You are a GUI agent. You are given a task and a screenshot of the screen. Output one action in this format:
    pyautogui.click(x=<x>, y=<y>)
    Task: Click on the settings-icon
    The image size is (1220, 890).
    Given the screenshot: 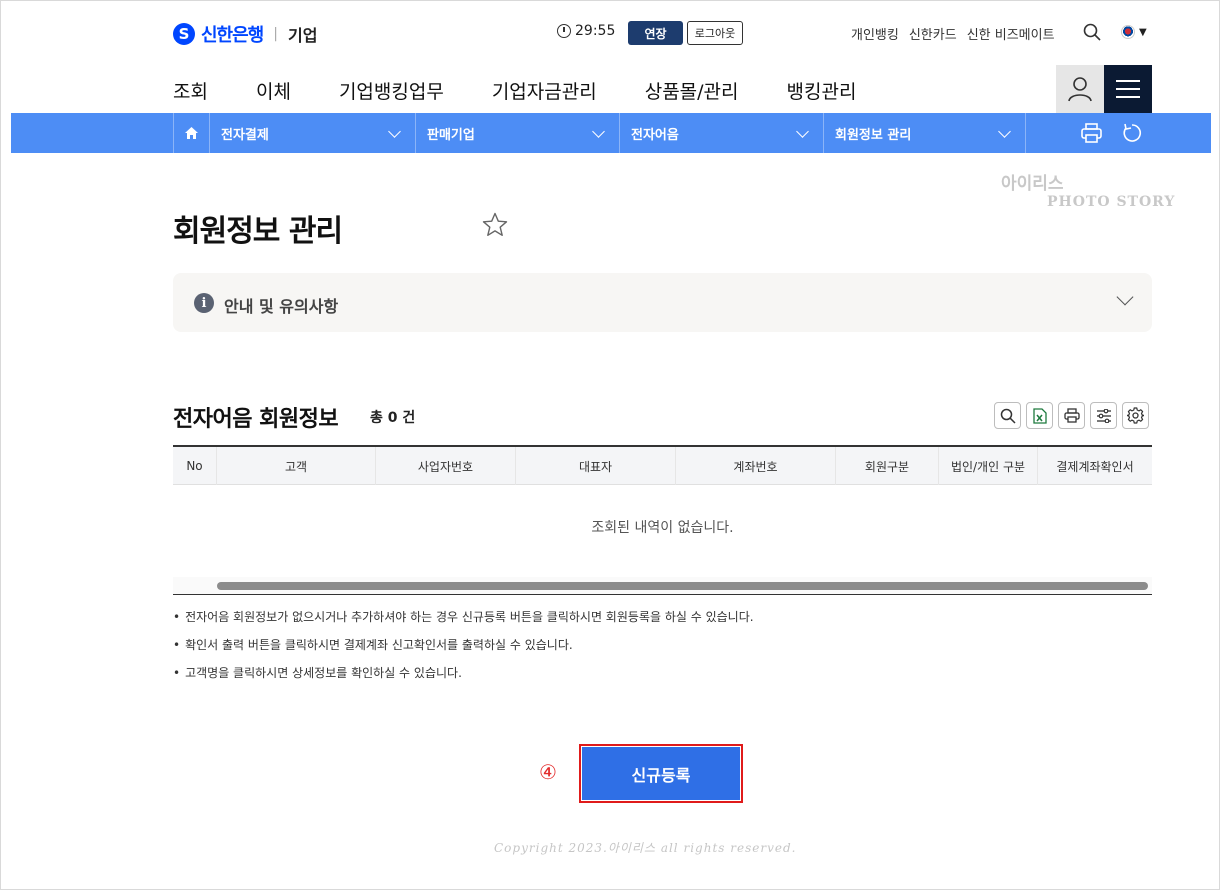 What is the action you would take?
    pyautogui.click(x=1135, y=415)
    